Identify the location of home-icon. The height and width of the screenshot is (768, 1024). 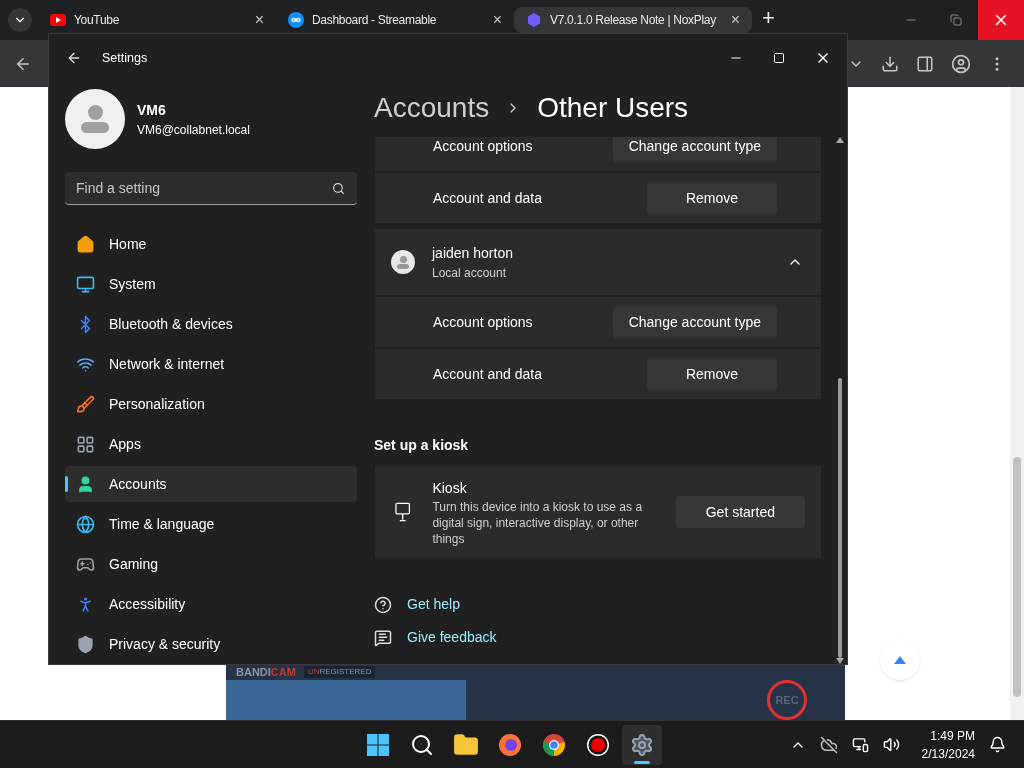
(85, 244).